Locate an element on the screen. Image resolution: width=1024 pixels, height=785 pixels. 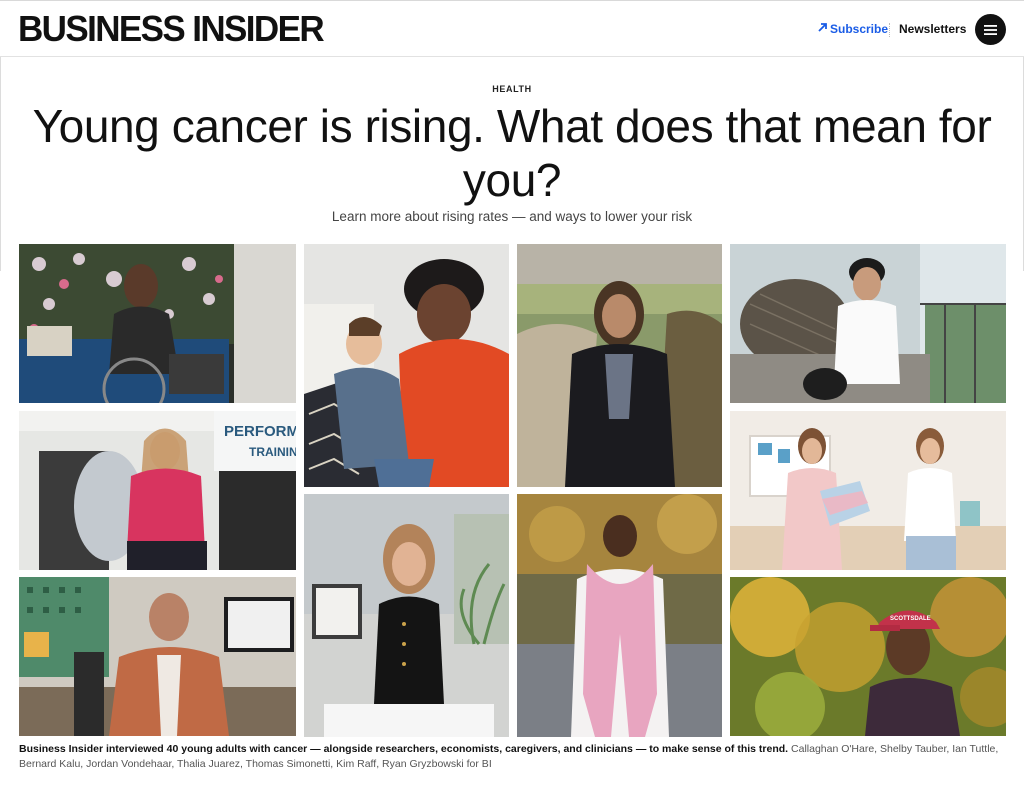
photo-woman-standing-desk is located at coordinates (406, 615).